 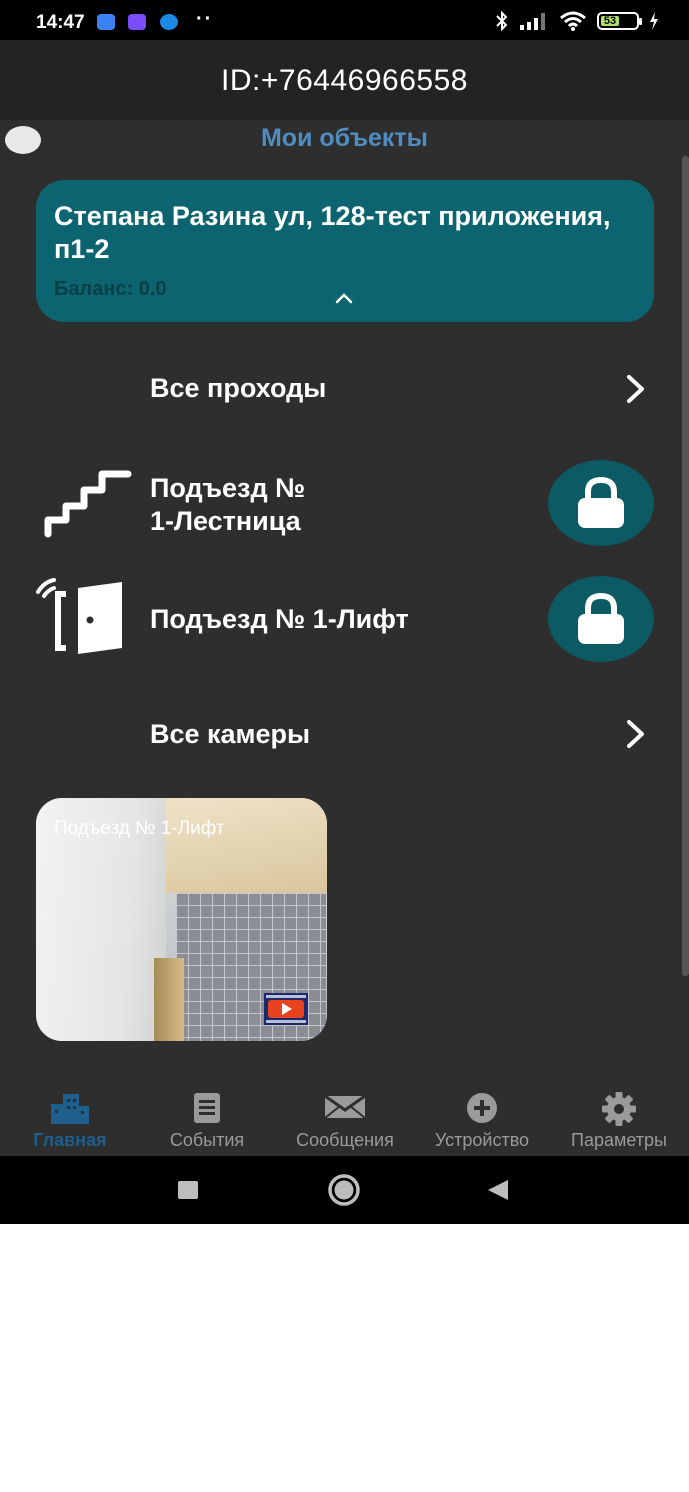 What do you see at coordinates (610, 21) in the screenshot?
I see `battery-level: 53` at bounding box center [610, 21].